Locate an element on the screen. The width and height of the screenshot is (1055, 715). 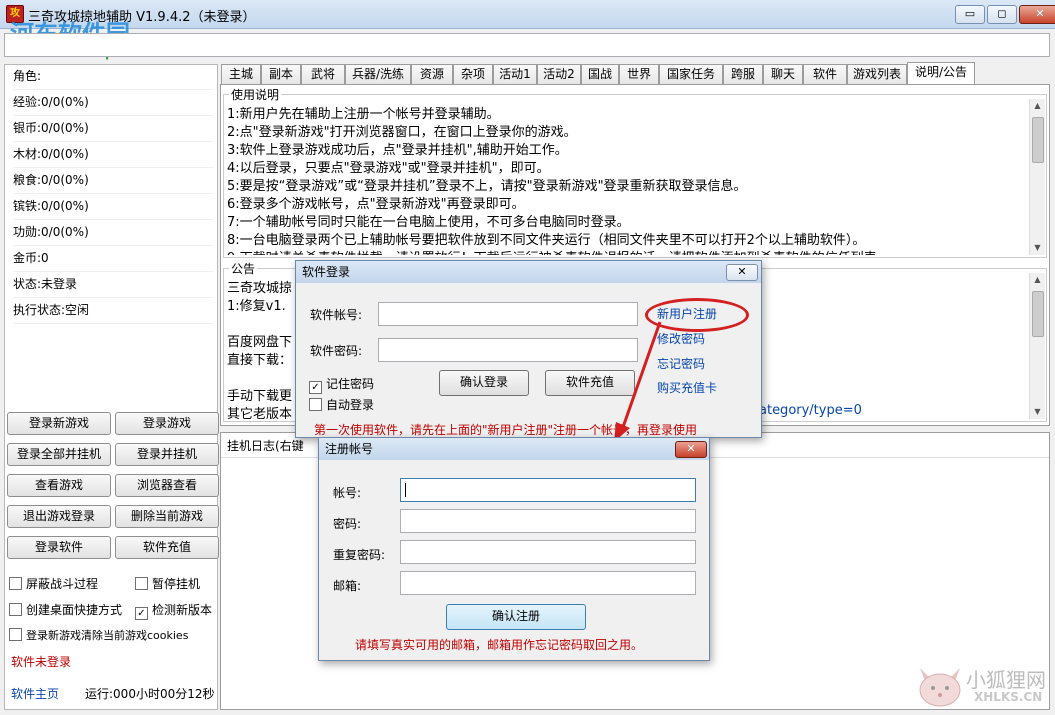
confirm-register-button: 确认注册 is located at coordinates (516, 617).